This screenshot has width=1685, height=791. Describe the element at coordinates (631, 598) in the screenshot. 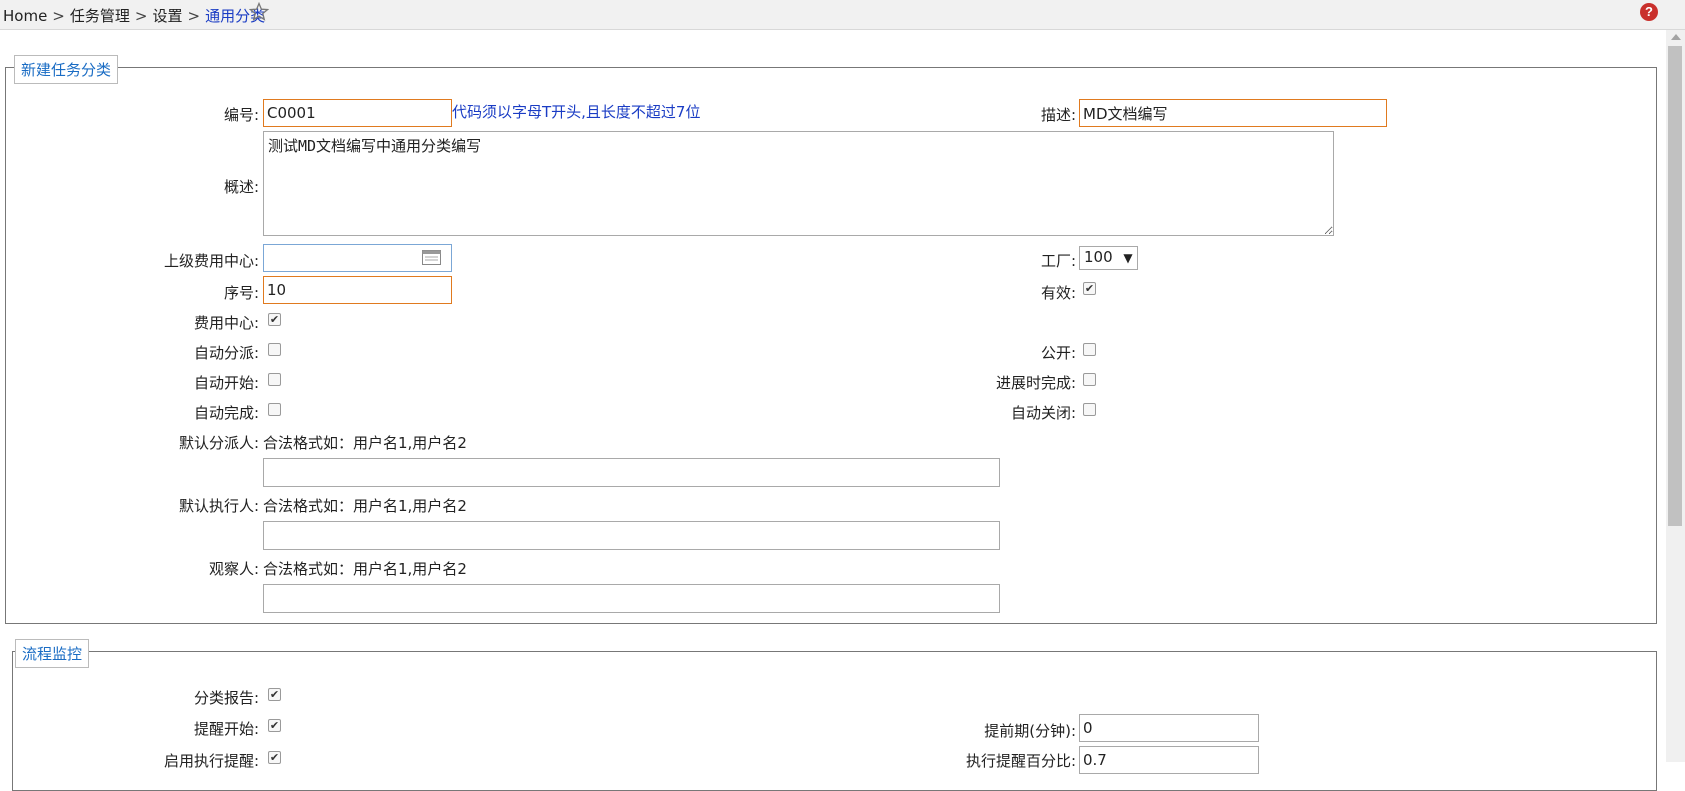

I see `observer-input` at that location.